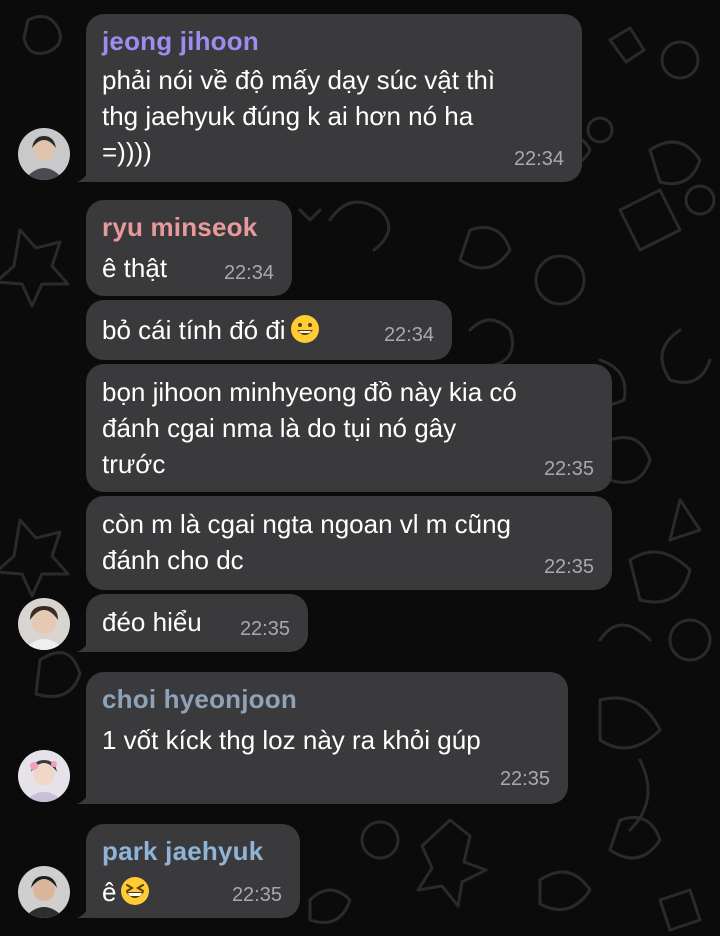  What do you see at coordinates (152, 622) in the screenshot?
I see `message-line: đéo hiểu` at bounding box center [152, 622].